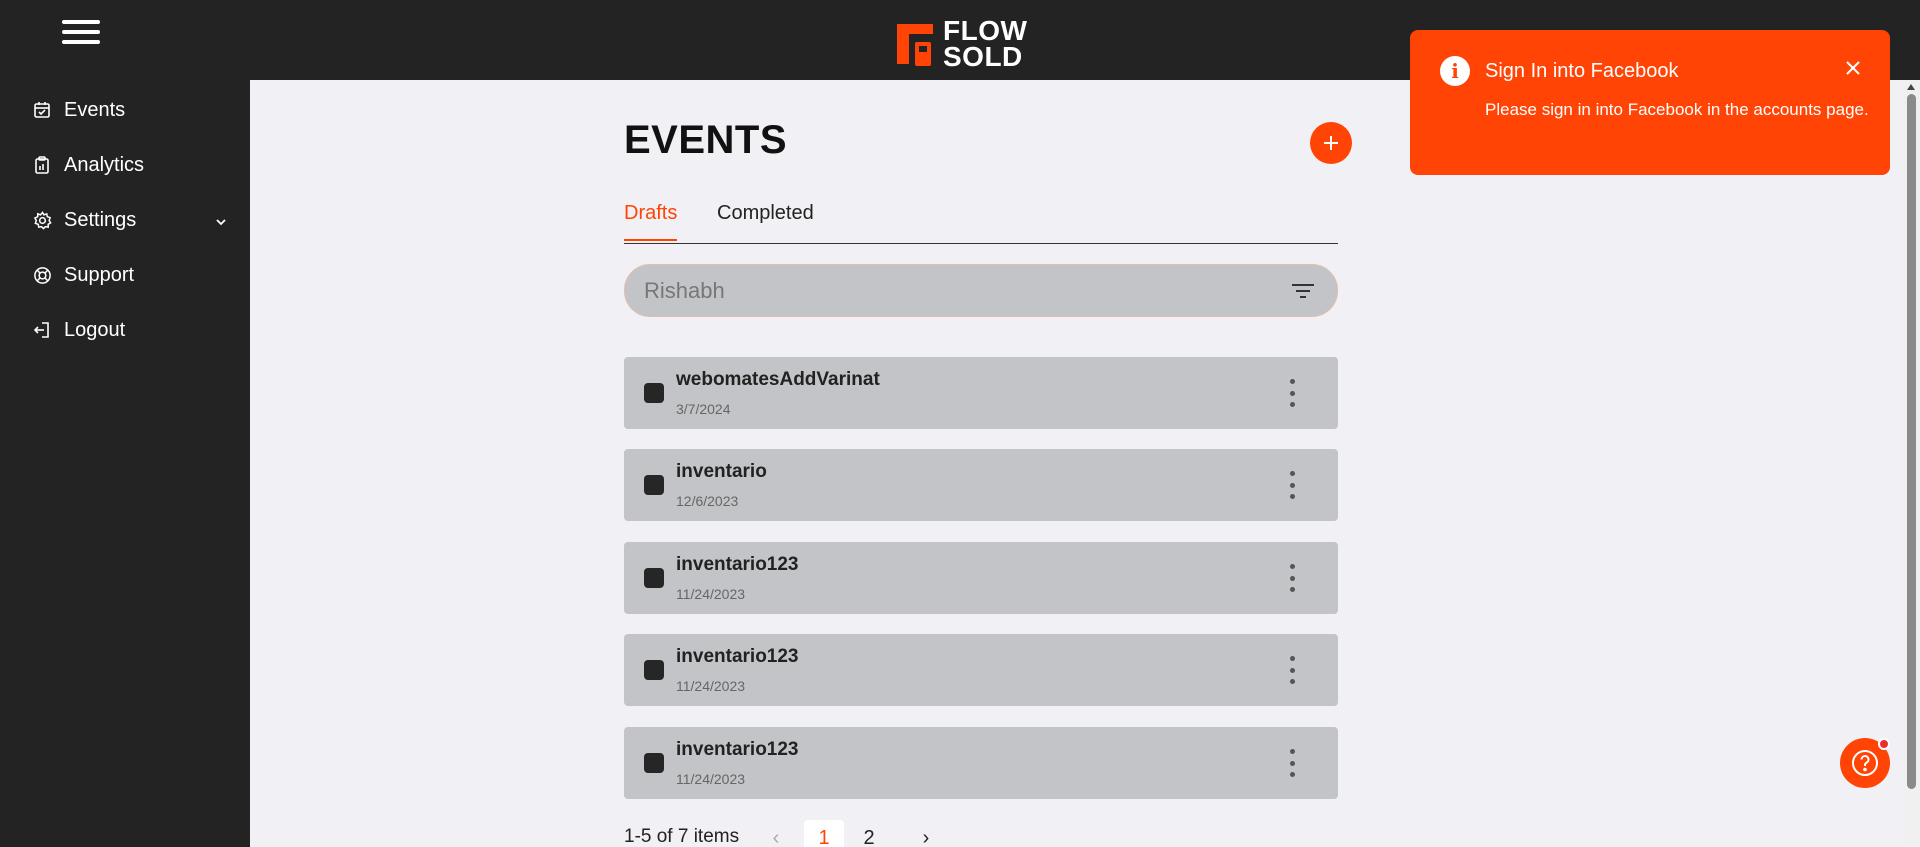 The width and height of the screenshot is (1920, 847). I want to click on next-page-icon: ›, so click(926, 833).